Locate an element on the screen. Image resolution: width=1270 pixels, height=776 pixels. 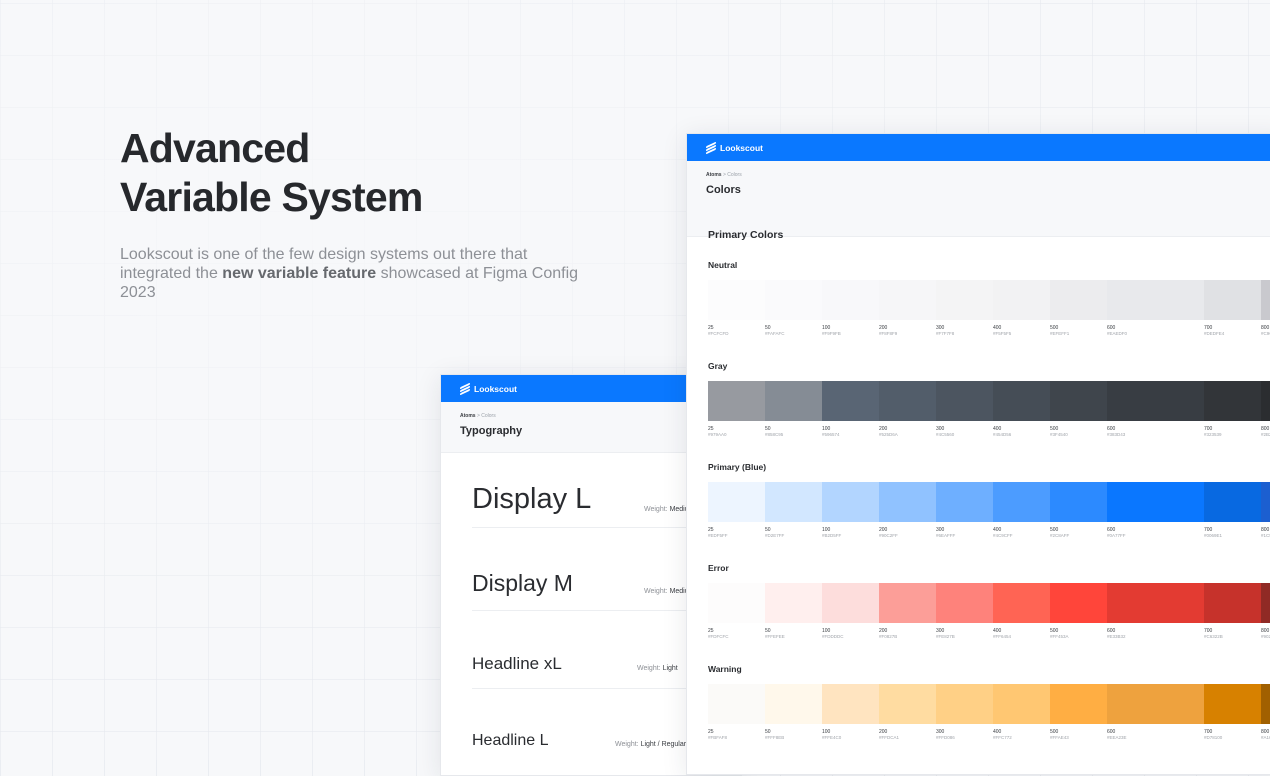
swatch-hex-value: #FFD086 is located at coordinates (945, 737).